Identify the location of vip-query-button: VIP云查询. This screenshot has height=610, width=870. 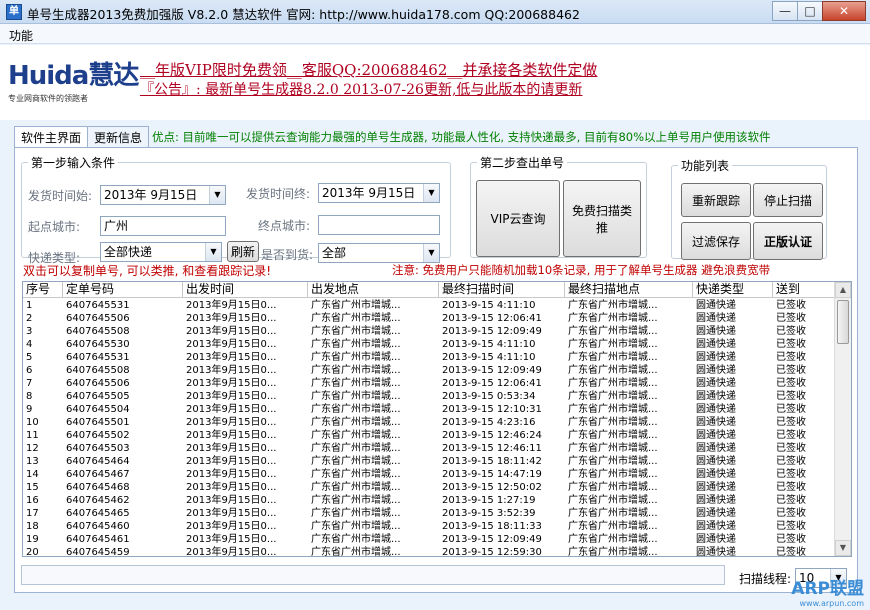
(518, 218).